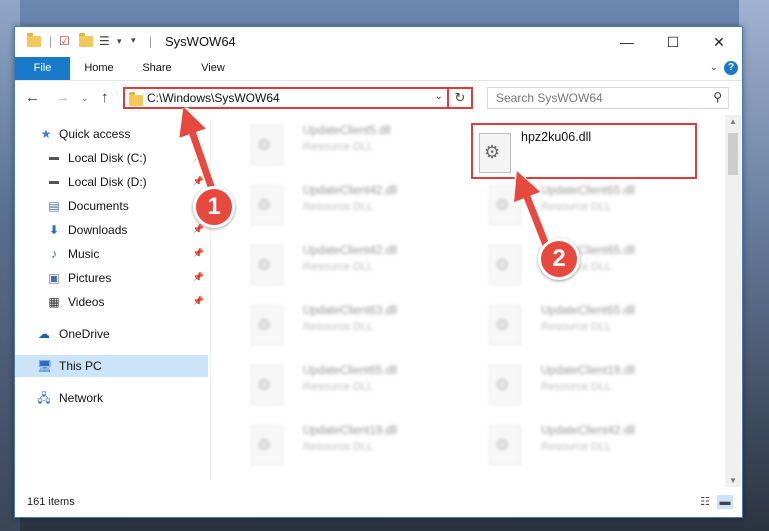 The height and width of the screenshot is (531, 769). What do you see at coordinates (44, 334) in the screenshot?
I see `cloud-icon: ☁` at bounding box center [44, 334].